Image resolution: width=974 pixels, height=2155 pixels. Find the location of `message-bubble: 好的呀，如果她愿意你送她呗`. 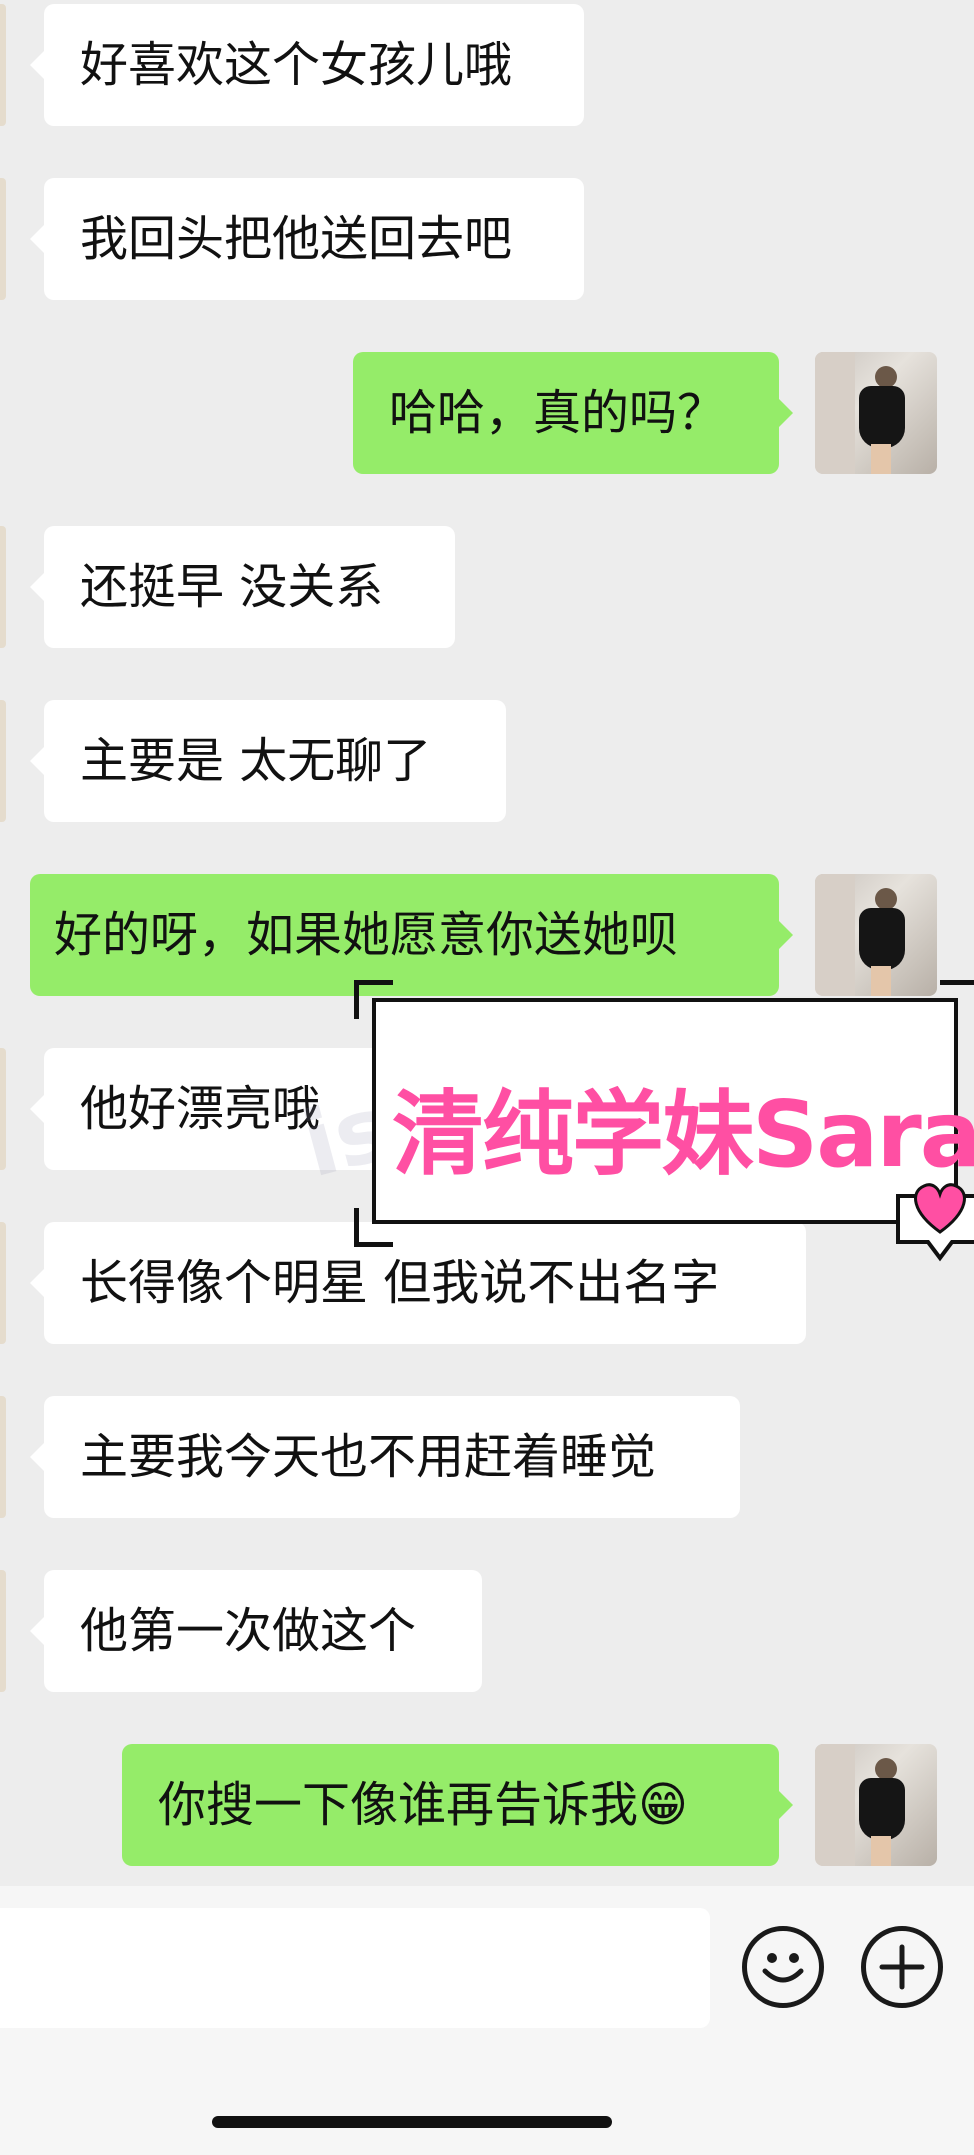

message-bubble: 好的呀，如果她愿意你送她呗 is located at coordinates (404, 935).